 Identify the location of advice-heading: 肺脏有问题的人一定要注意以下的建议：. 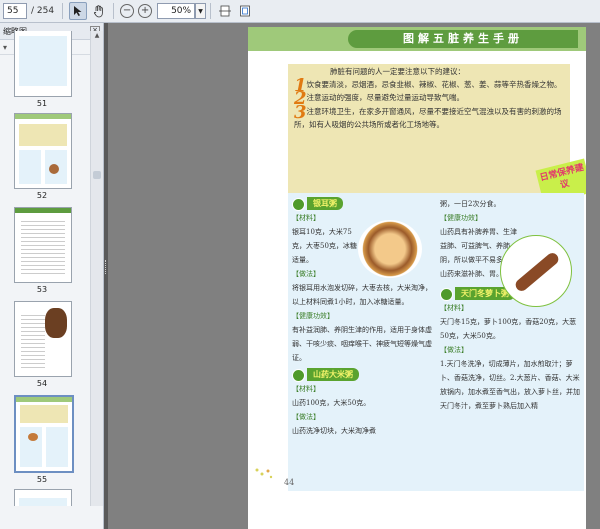
(397, 71).